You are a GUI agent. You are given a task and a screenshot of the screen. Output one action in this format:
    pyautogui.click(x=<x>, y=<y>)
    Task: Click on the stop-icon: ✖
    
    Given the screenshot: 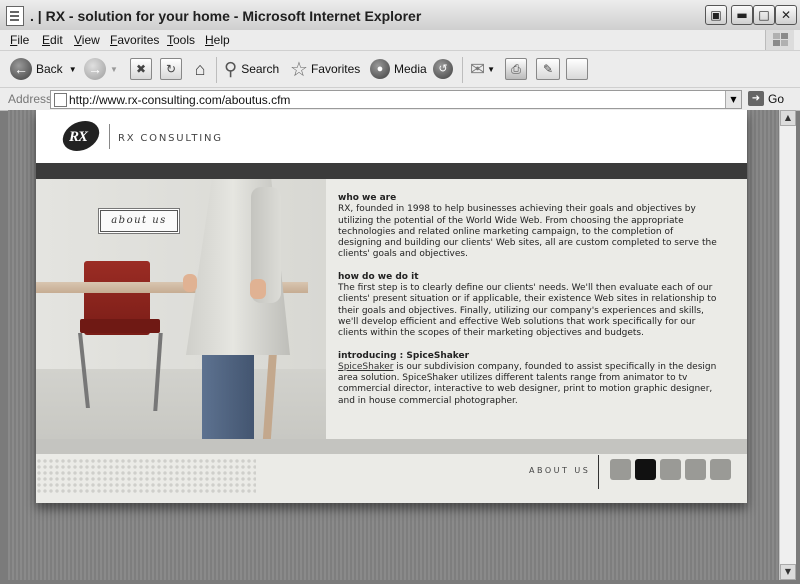 What is the action you would take?
    pyautogui.click(x=141, y=69)
    